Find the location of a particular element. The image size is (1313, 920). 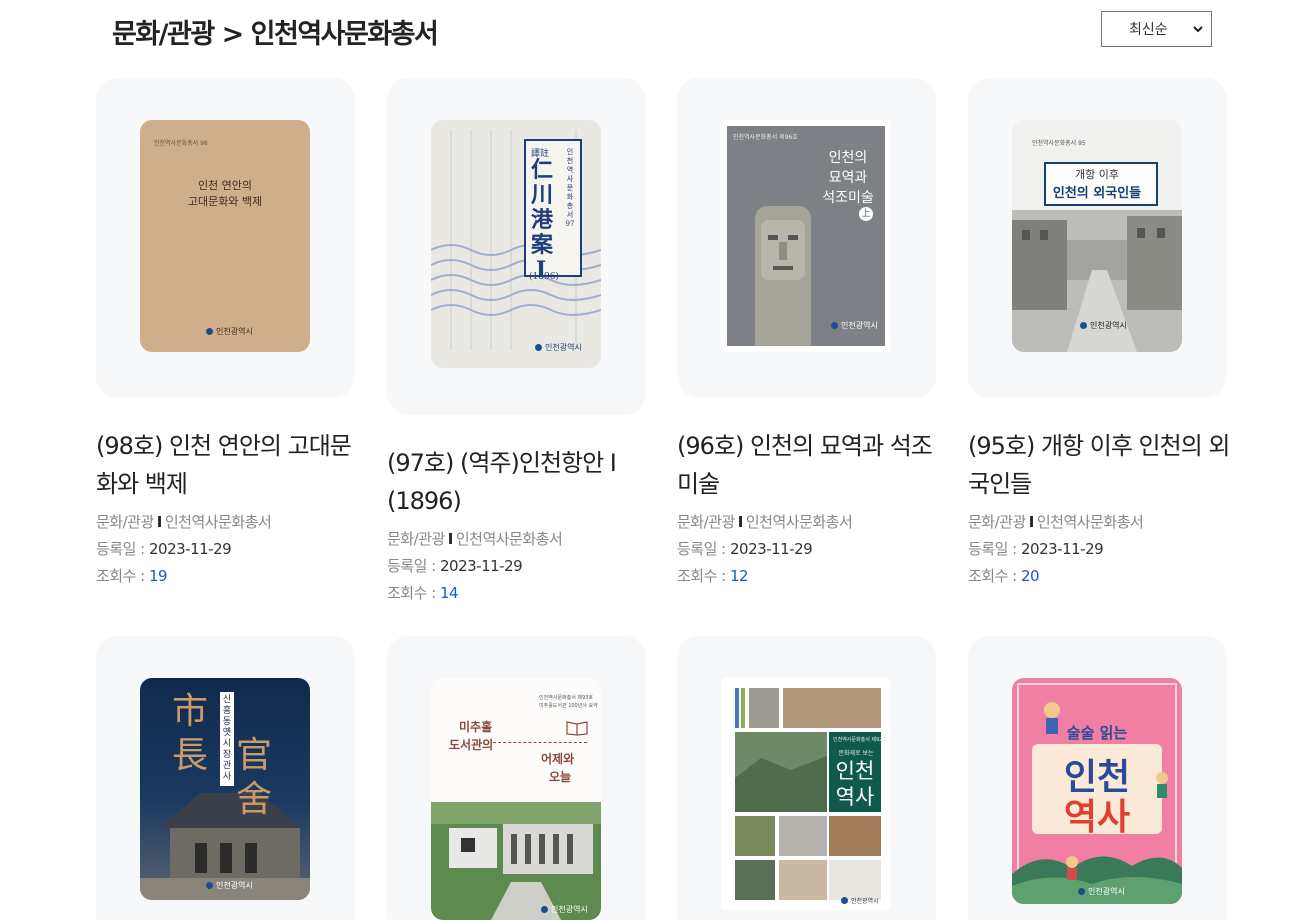

book-views: 조회수 : 19 is located at coordinates (132, 576).